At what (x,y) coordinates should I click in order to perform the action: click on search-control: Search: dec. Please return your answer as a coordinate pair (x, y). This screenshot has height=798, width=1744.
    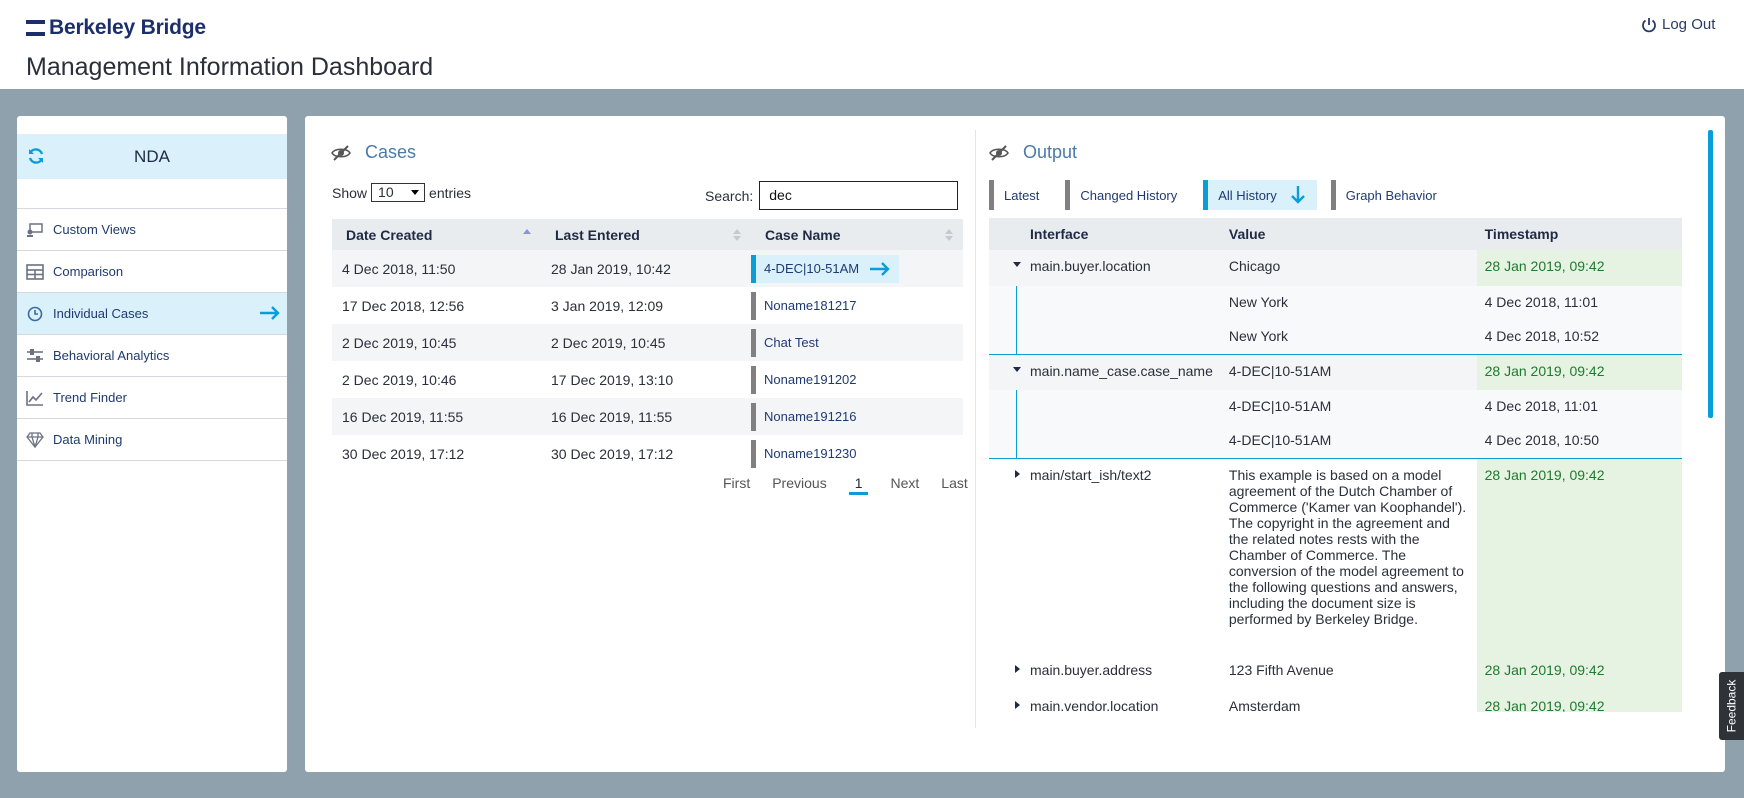
    Looking at the image, I should click on (832, 195).